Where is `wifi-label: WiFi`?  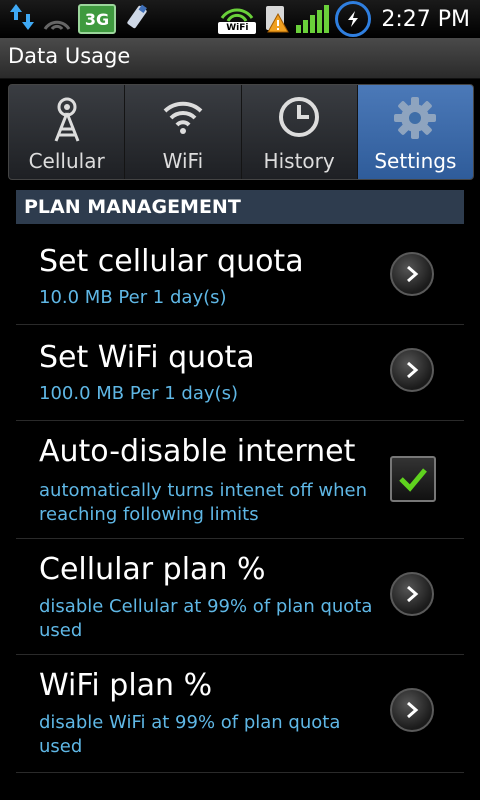
wifi-label: WiFi is located at coordinates (237, 28).